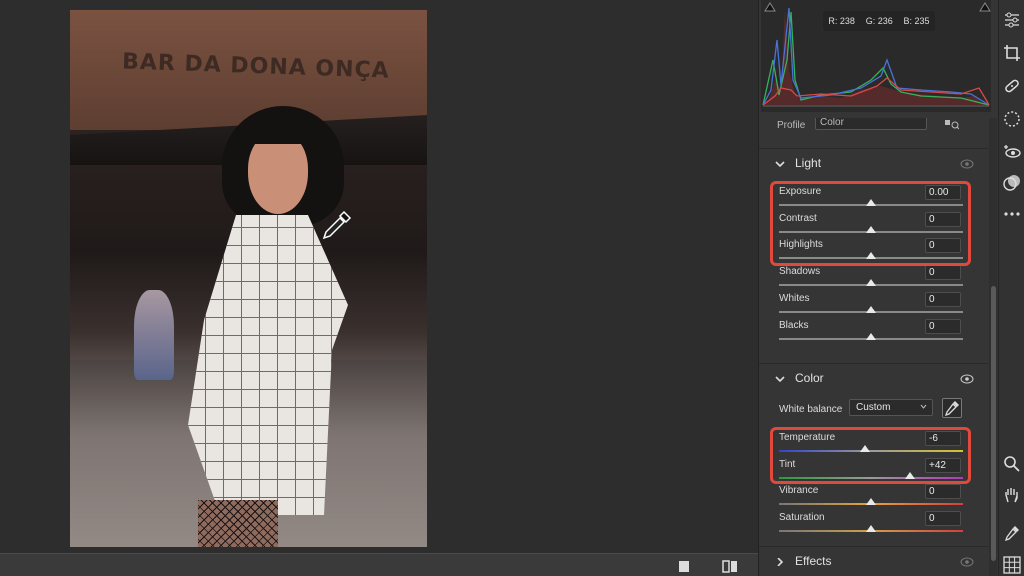 The image size is (1024, 576). Describe the element at coordinates (952, 124) in the screenshot. I see `profile-browser-icon` at that location.